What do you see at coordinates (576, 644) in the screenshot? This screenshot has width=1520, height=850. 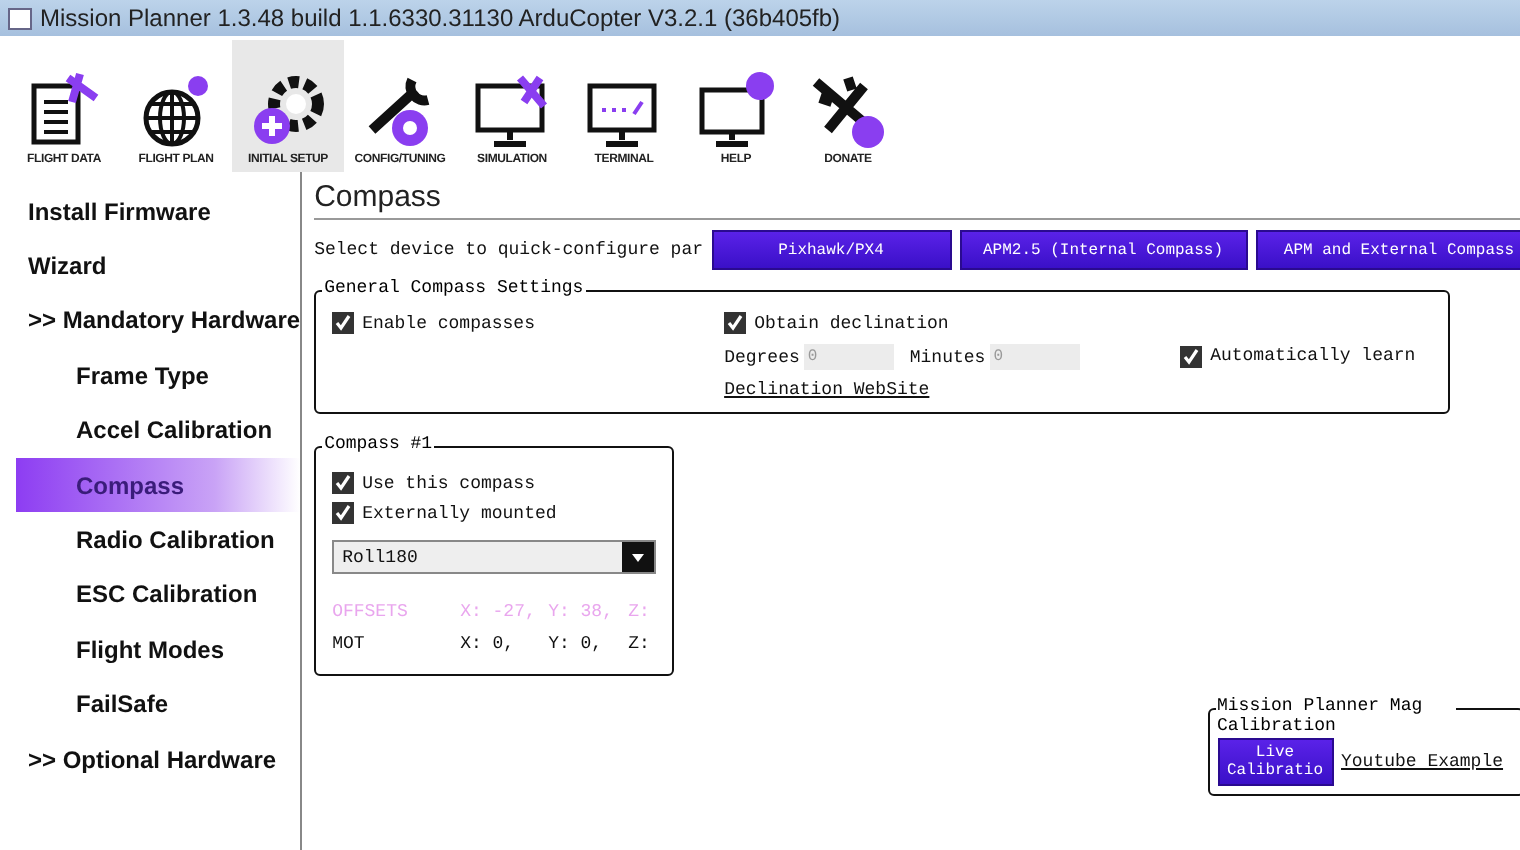 I see `mot-value: Y: 0,` at bounding box center [576, 644].